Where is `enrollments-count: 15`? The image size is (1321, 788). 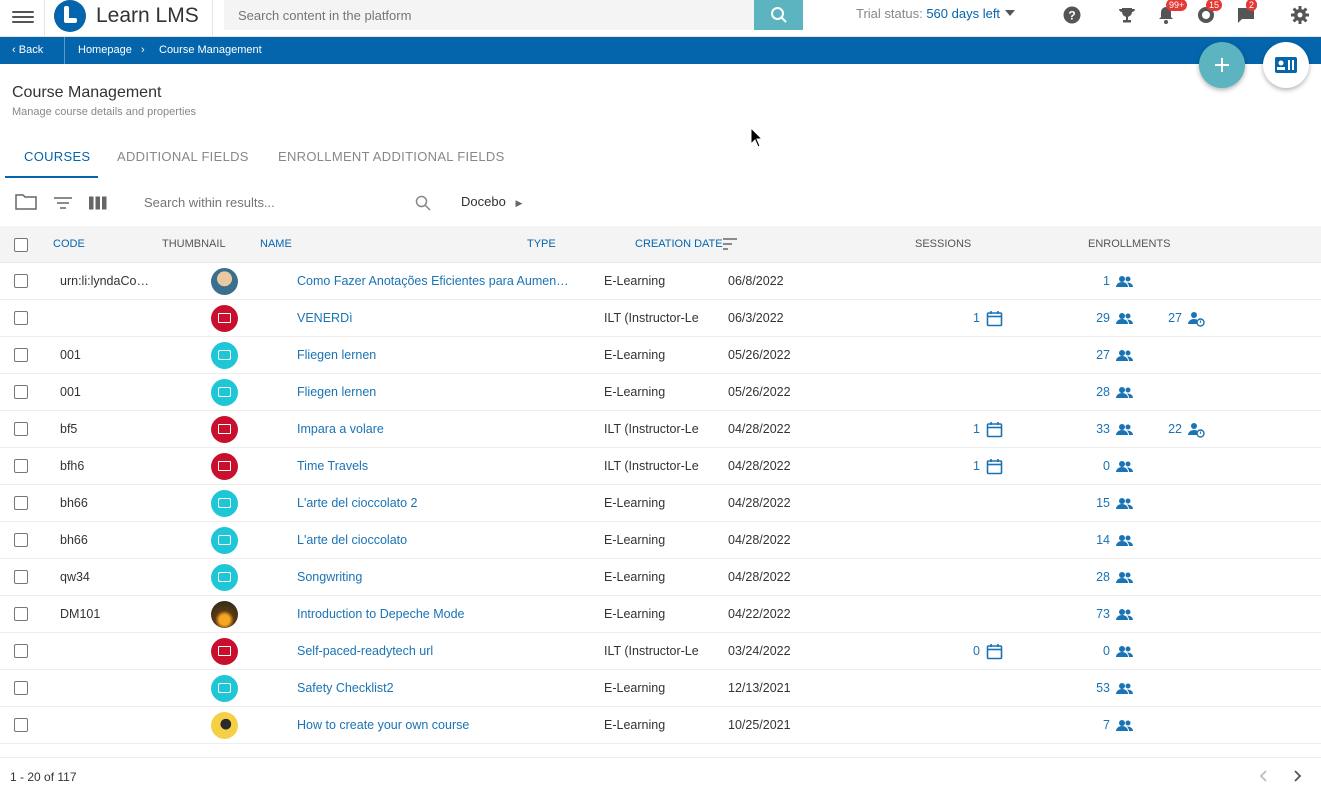 enrollments-count: 15 is located at coordinates (1090, 503).